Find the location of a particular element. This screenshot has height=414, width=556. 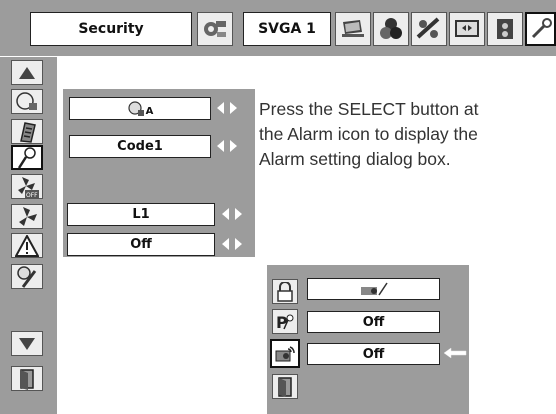

pc-adjust-icon is located at coordinates (215, 29).